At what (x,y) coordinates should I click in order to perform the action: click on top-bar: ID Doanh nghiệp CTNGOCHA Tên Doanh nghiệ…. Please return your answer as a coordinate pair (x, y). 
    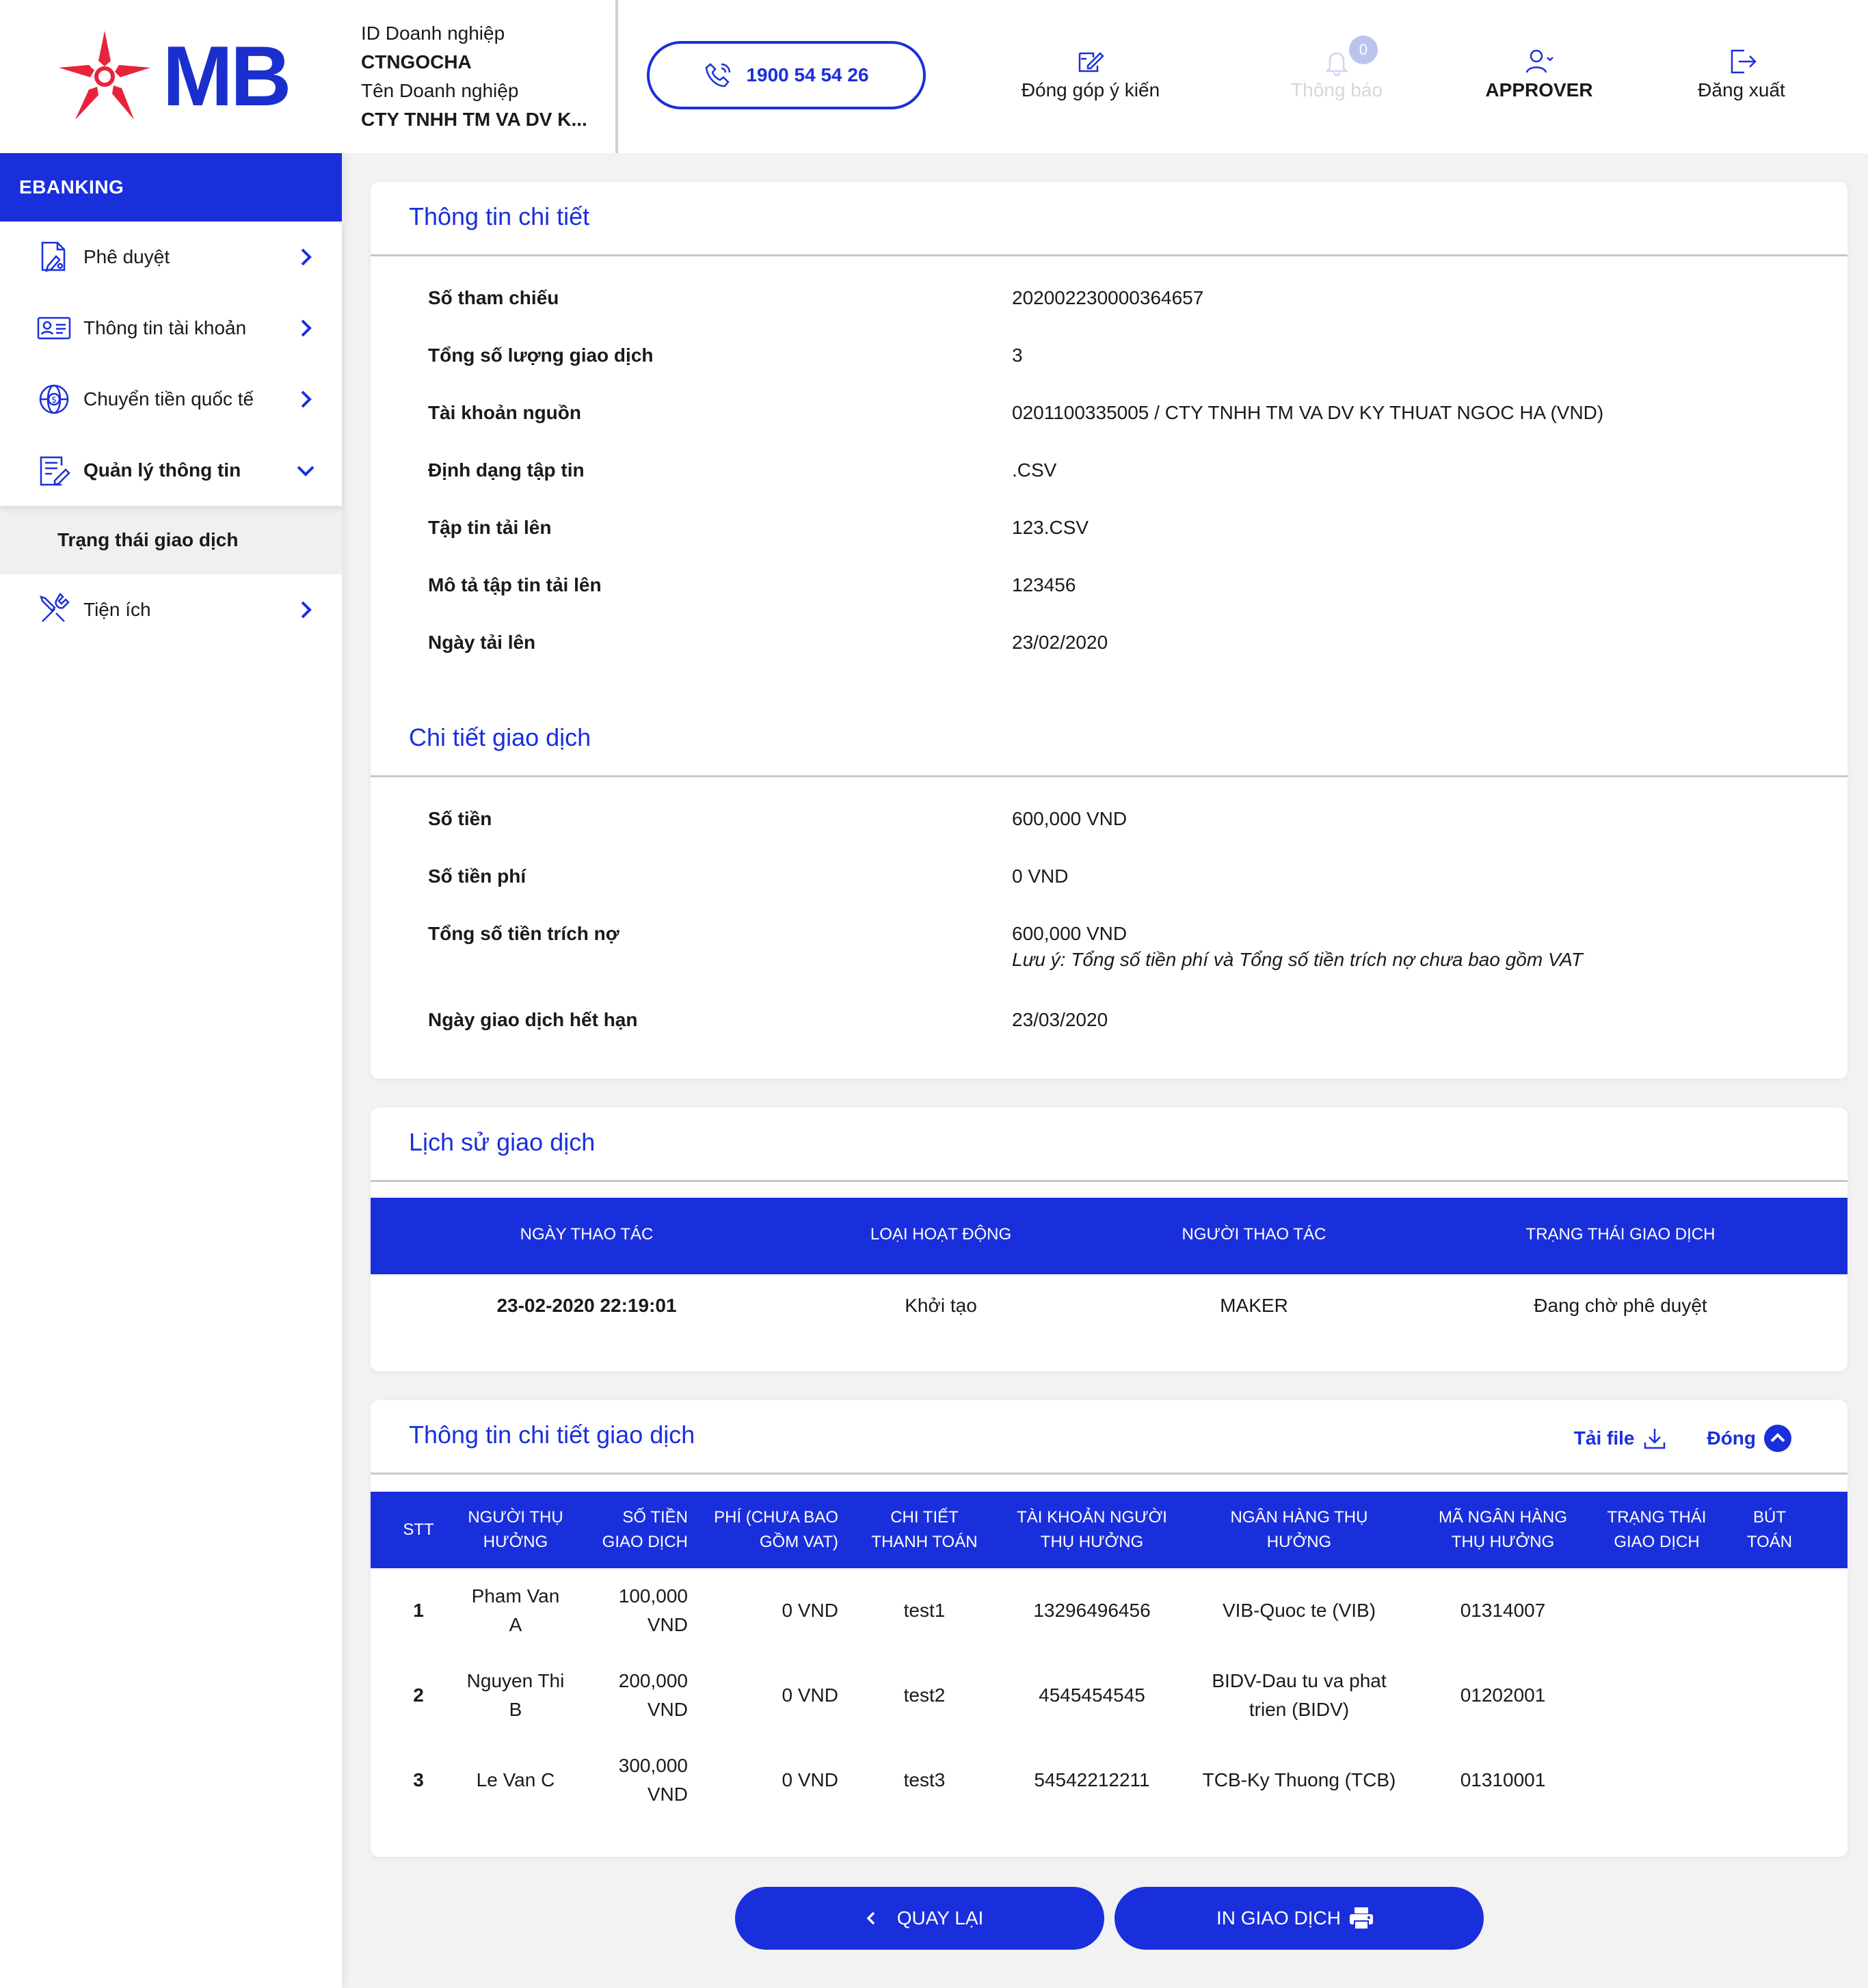
    Looking at the image, I should click on (1105, 76).